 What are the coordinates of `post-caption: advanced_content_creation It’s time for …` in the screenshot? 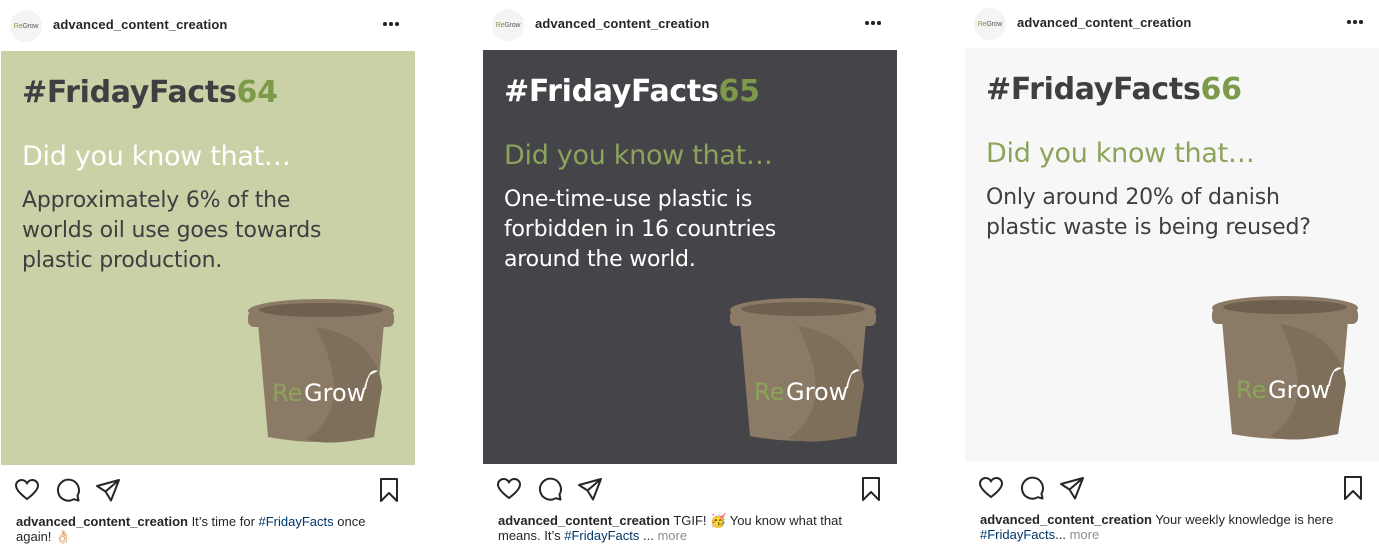 It's located at (206, 529).